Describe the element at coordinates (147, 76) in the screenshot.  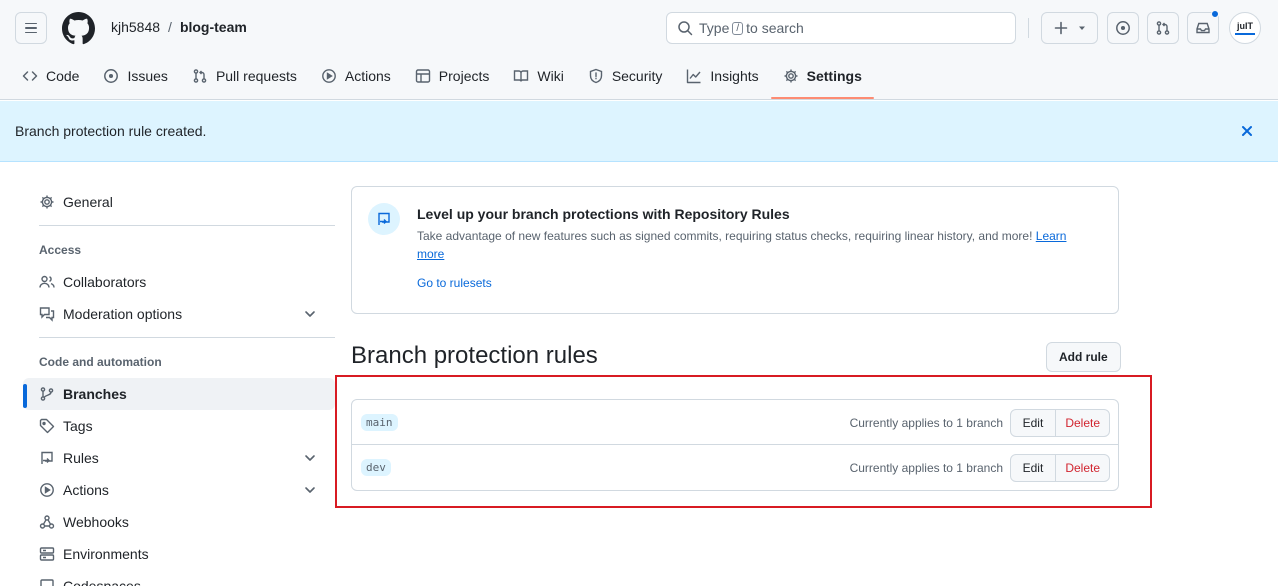
I see `tab-label: Issues` at that location.